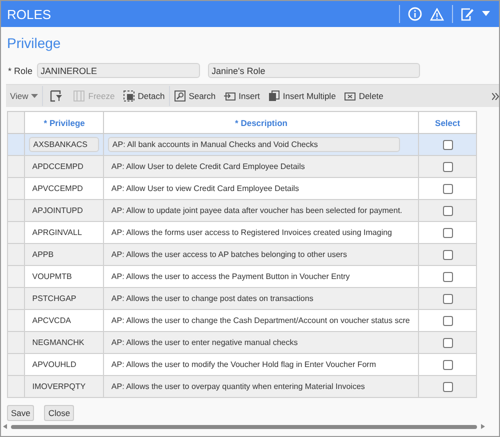  I want to click on insert-icon, so click(230, 96).